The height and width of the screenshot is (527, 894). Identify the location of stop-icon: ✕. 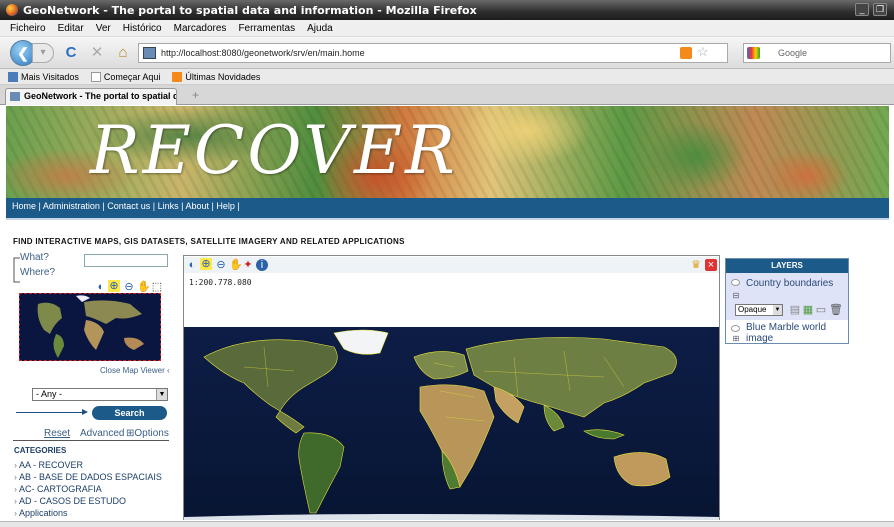
(97, 53).